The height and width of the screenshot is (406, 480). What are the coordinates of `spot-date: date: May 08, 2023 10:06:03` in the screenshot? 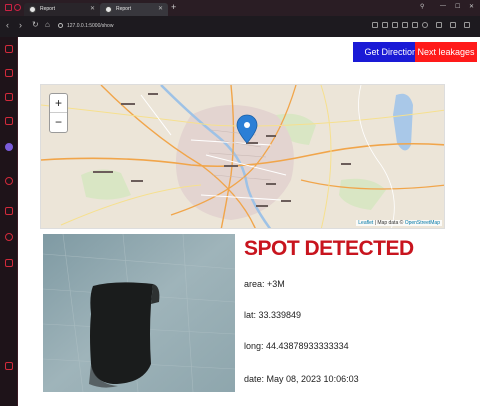 It's located at (301, 379).